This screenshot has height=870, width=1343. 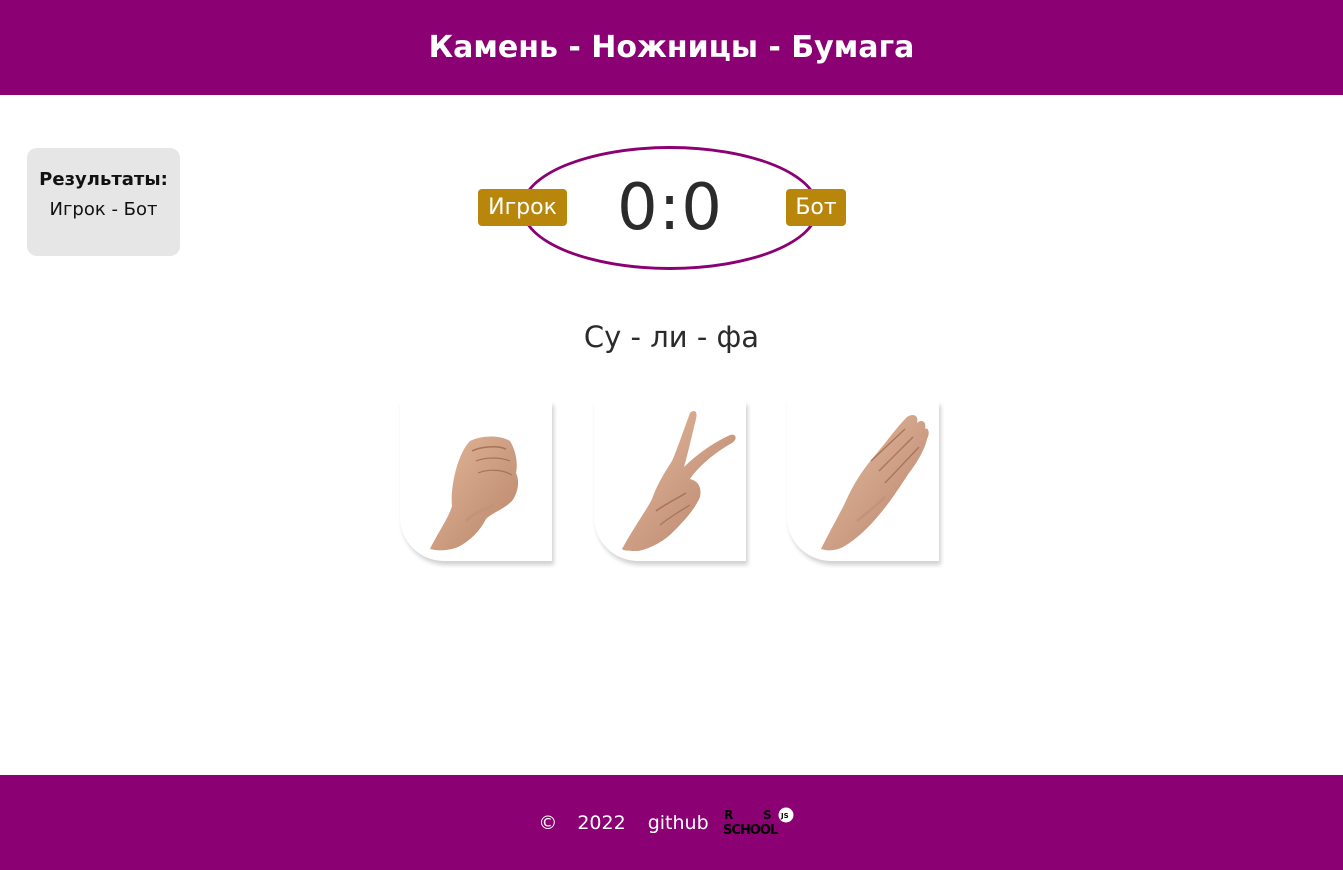 What do you see at coordinates (670, 208) in the screenshot?
I see `score-value: 0:0` at bounding box center [670, 208].